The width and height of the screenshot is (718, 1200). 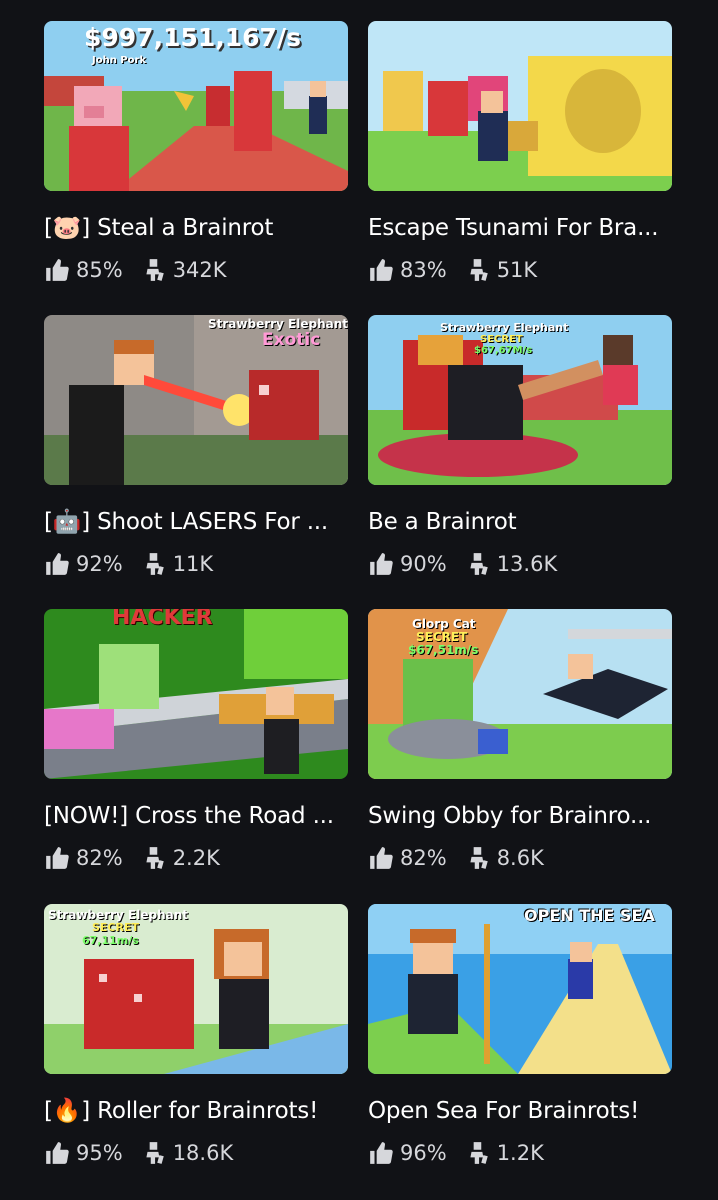 What do you see at coordinates (520, 522) in the screenshot?
I see `game-title: Be a Brainrot` at bounding box center [520, 522].